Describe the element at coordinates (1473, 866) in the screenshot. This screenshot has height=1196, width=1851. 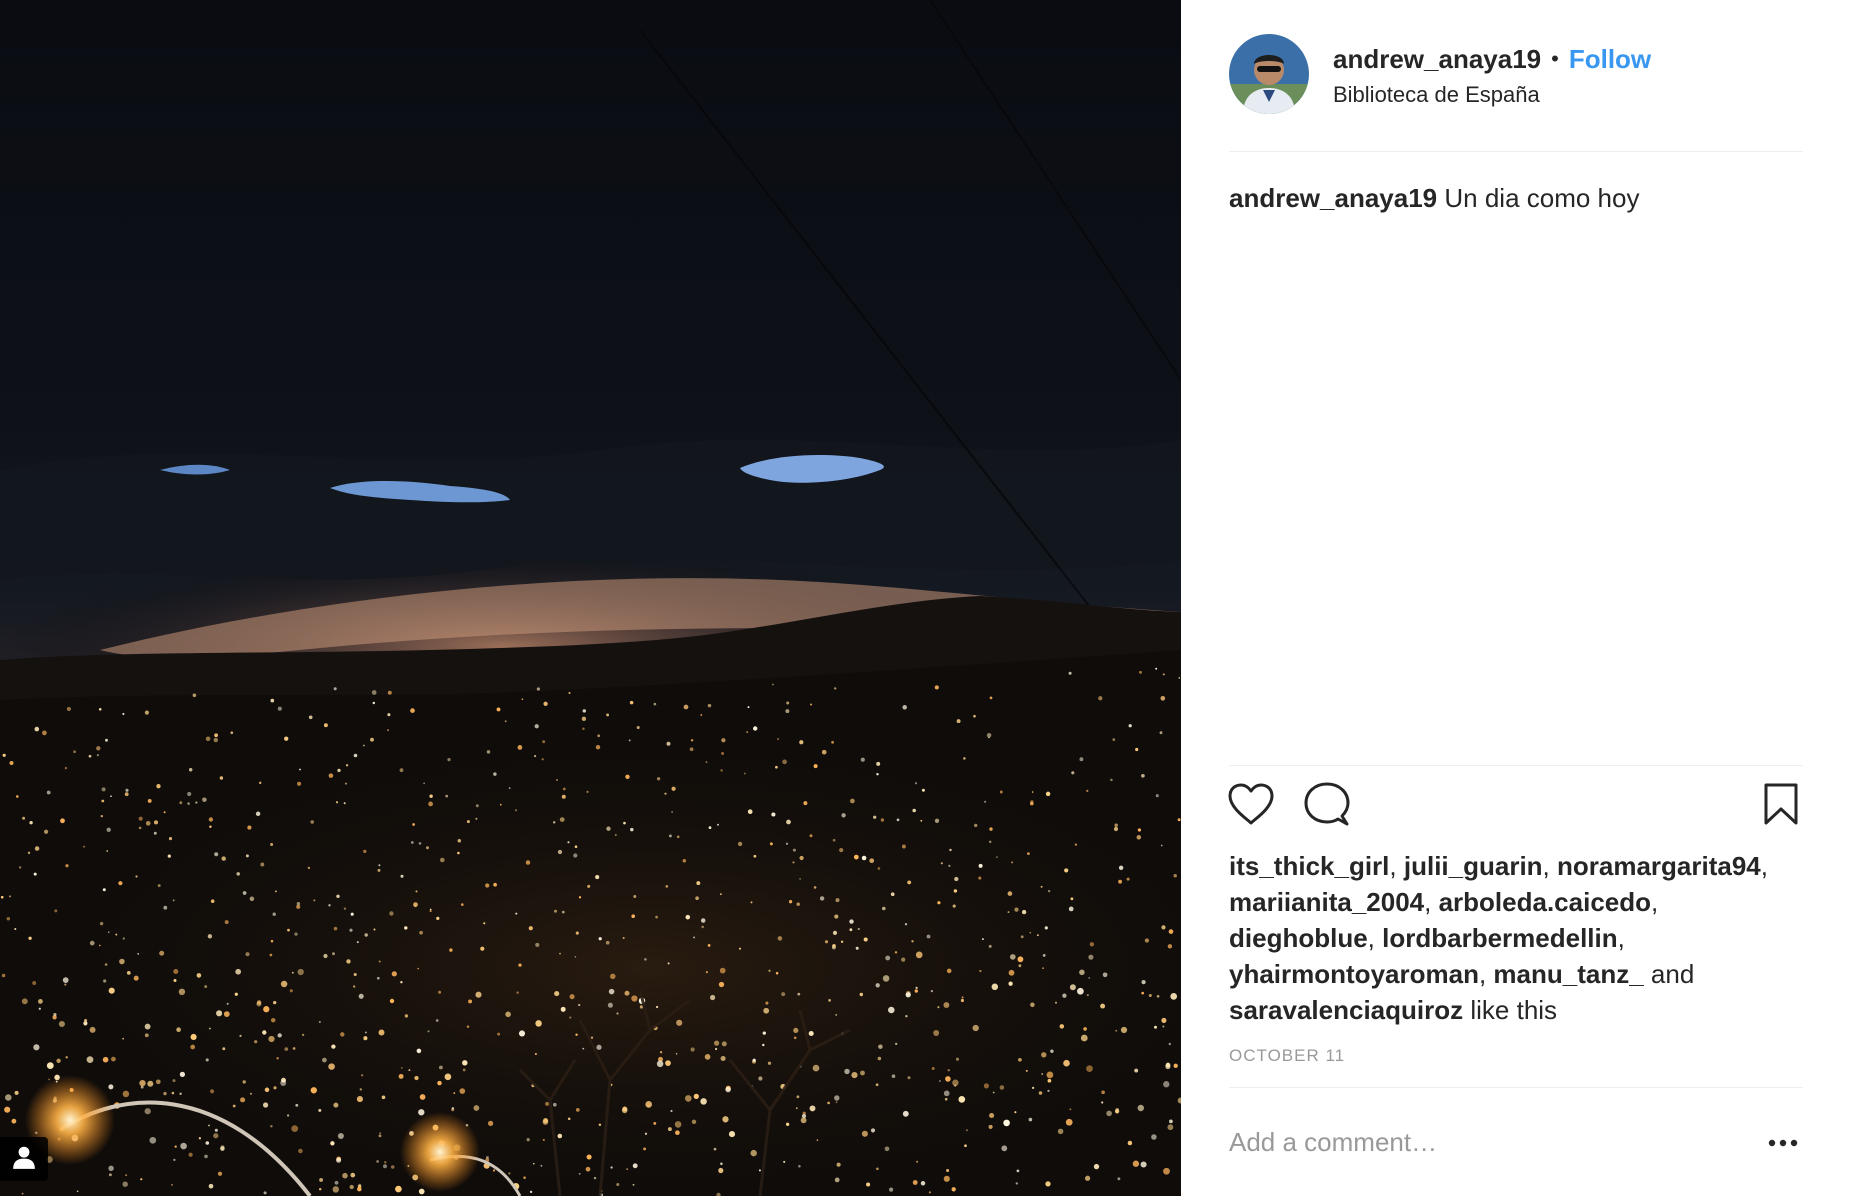
I see `liker-link: julii_guarin` at that location.